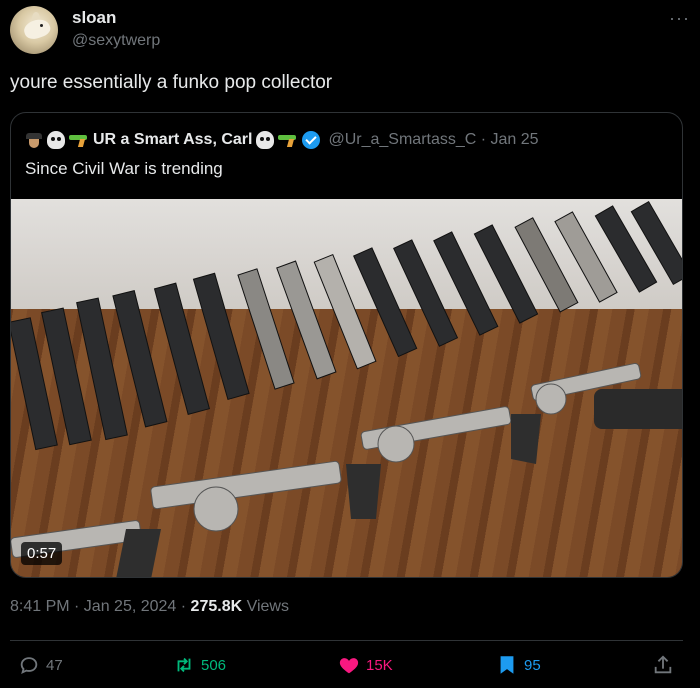 This screenshot has width=700, height=688. I want to click on bookmark-button: 95, so click(518, 665).